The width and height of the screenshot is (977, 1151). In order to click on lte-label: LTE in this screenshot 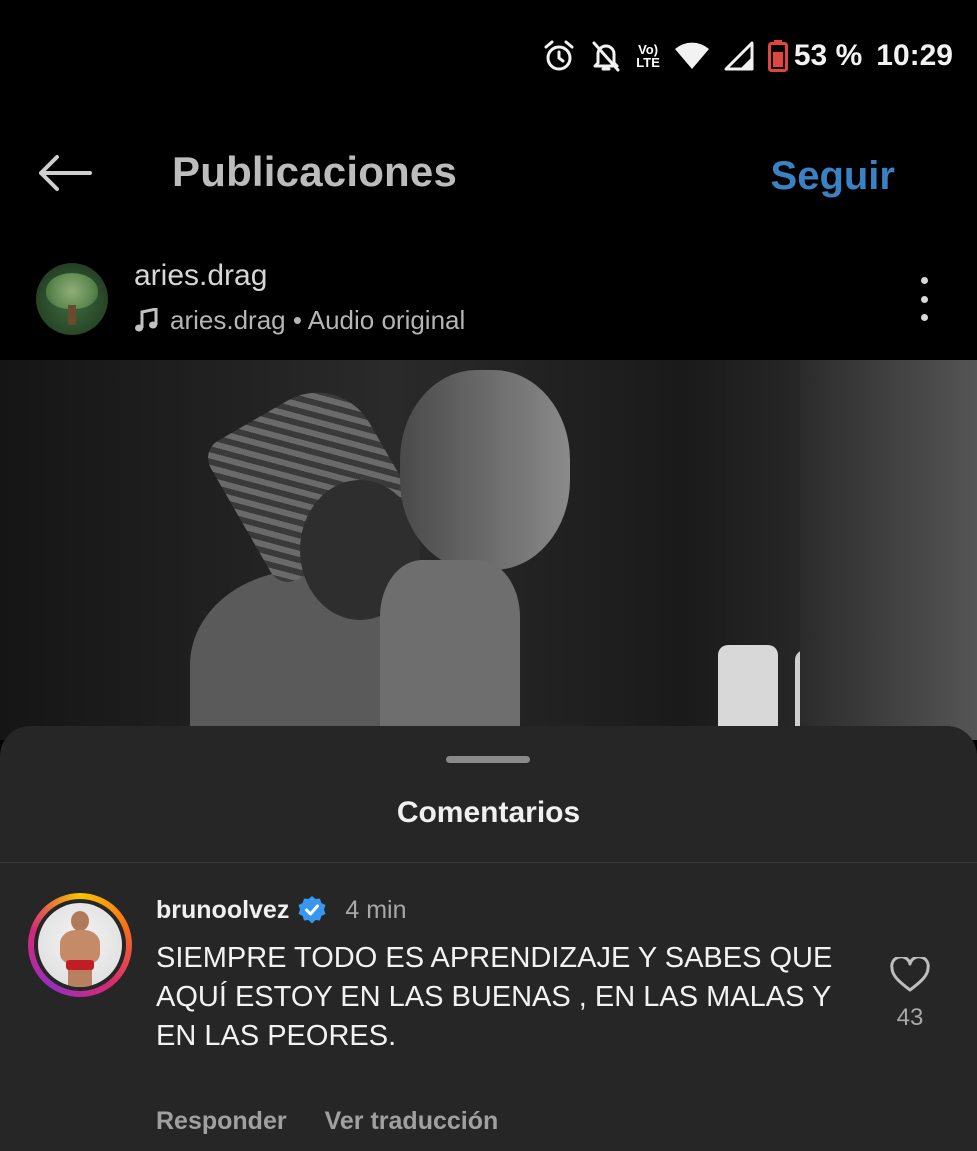, I will do `click(648, 62)`.